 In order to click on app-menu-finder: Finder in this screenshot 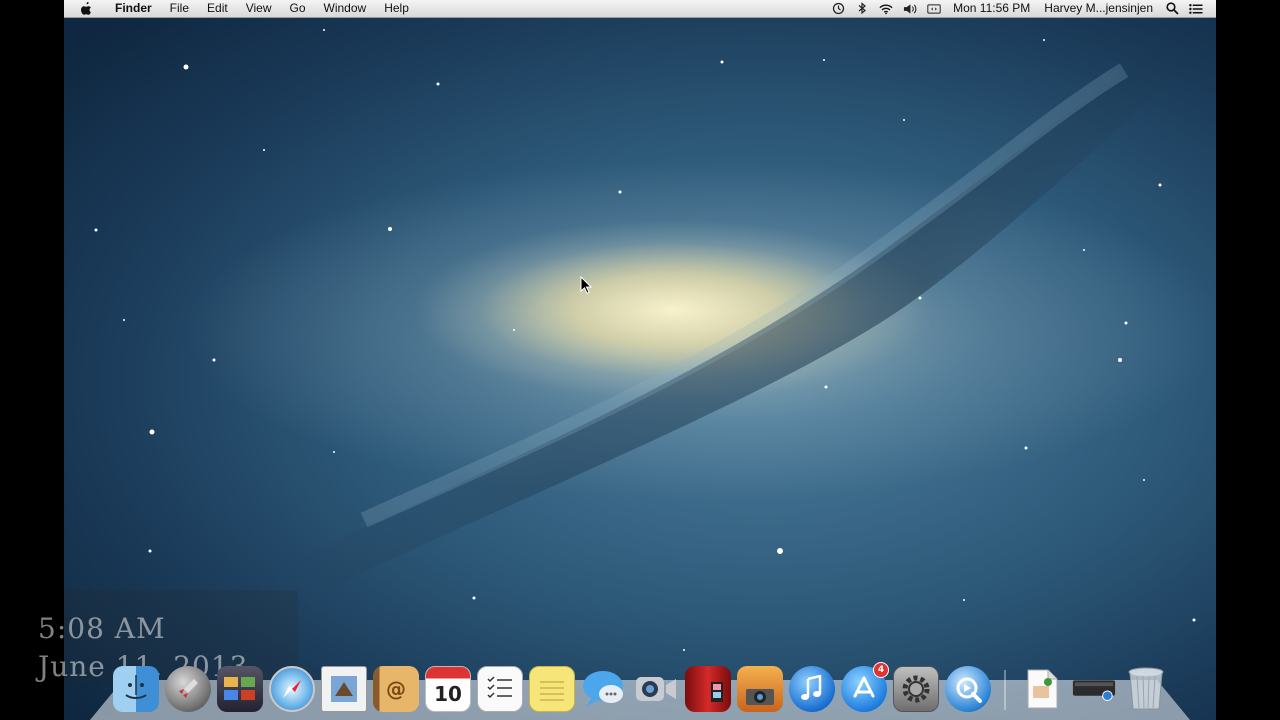, I will do `click(133, 8)`.